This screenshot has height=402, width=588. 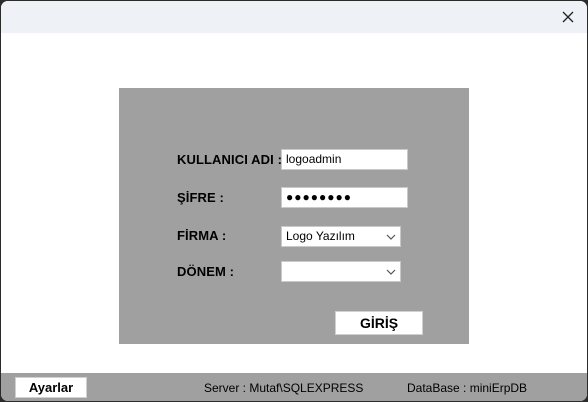 I want to click on period-select, so click(x=341, y=271).